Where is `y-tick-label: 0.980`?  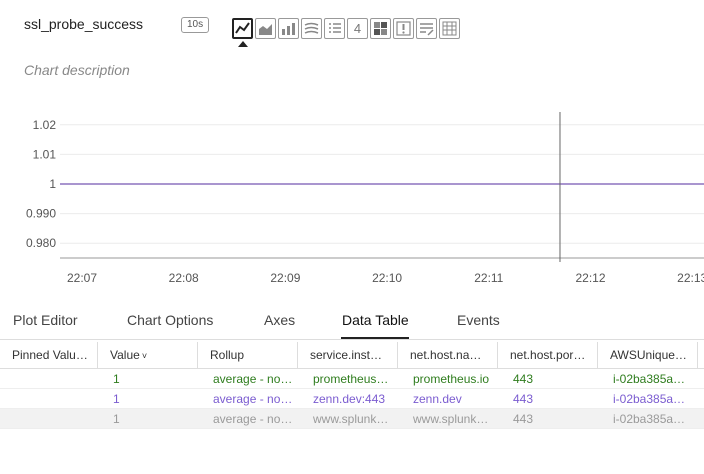 y-tick-label: 0.980 is located at coordinates (41, 243).